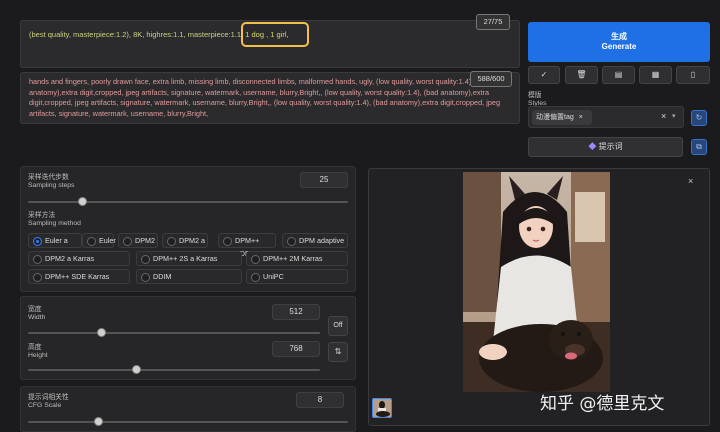 This screenshot has height=432, width=720. What do you see at coordinates (54, 223) in the screenshot?
I see `sampling-method-label-en: Sampling method` at bounding box center [54, 223].